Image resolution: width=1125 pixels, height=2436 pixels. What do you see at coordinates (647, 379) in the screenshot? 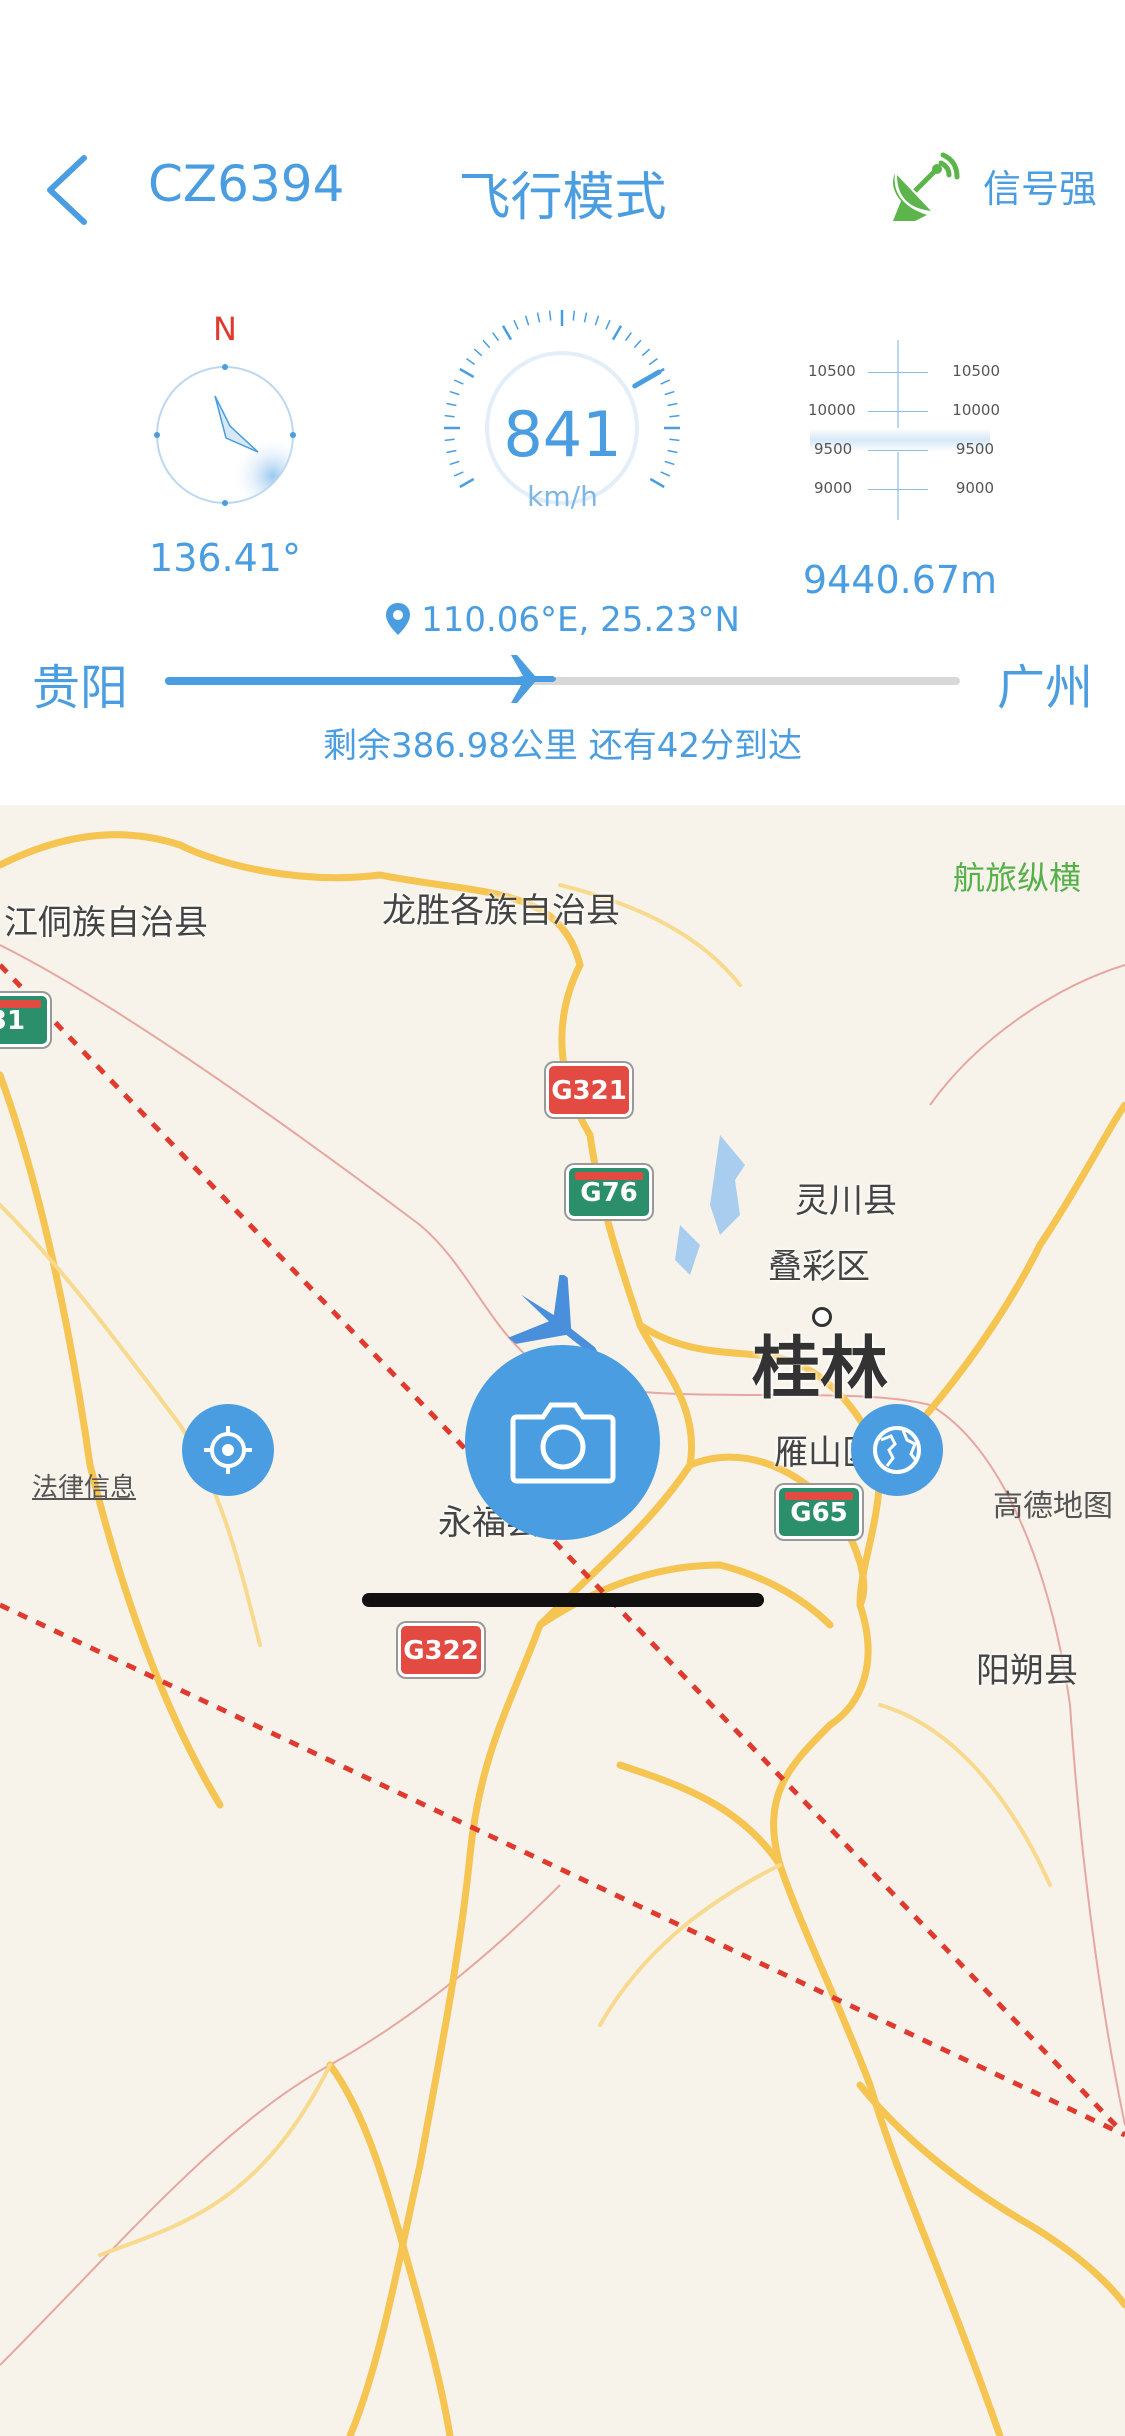
I see `speedometer-needle` at bounding box center [647, 379].